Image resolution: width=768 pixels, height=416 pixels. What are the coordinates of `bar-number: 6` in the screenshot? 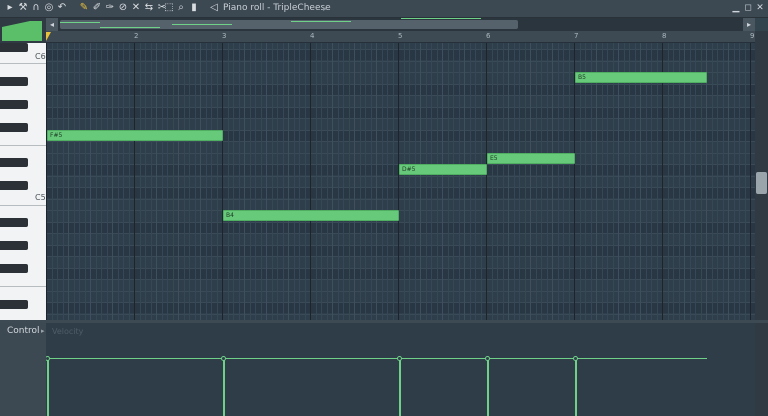 It's located at (488, 36).